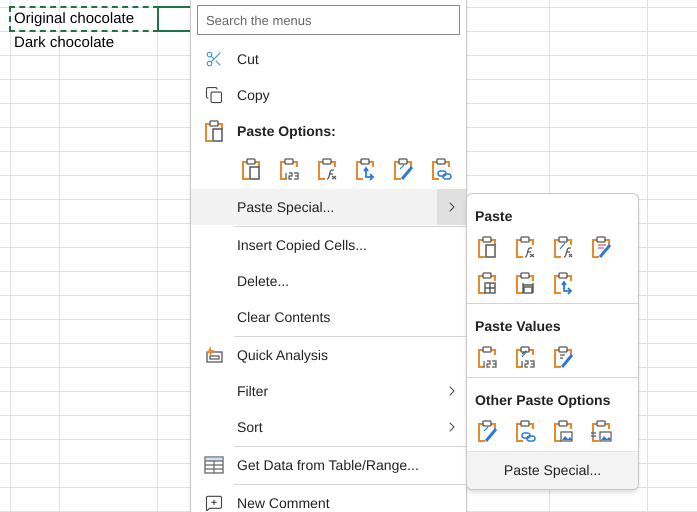 This screenshot has width=697, height=512. I want to click on menu-item: New Comment, so click(328, 498).